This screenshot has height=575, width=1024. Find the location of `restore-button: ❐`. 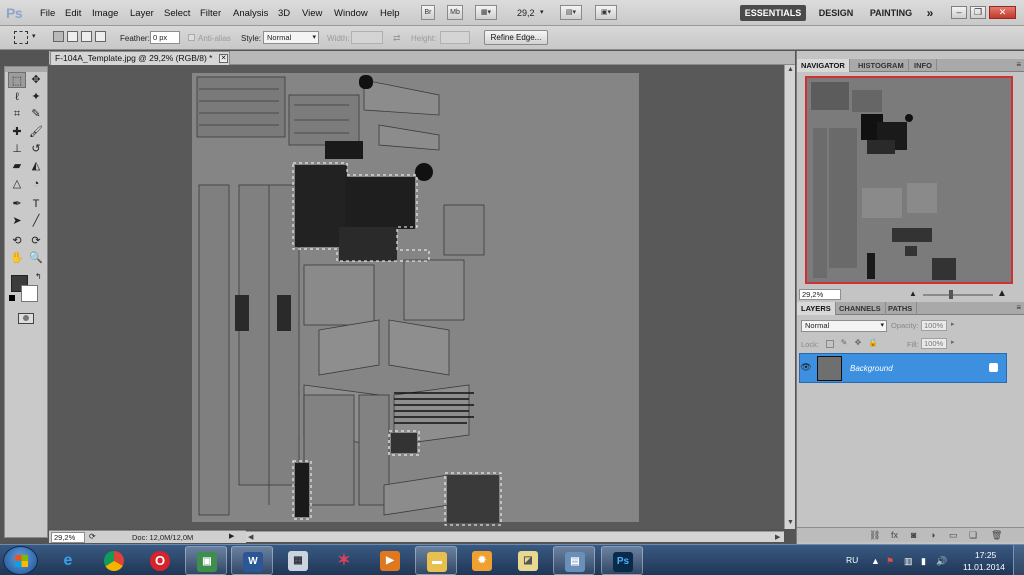

restore-button: ❐ is located at coordinates (978, 12).